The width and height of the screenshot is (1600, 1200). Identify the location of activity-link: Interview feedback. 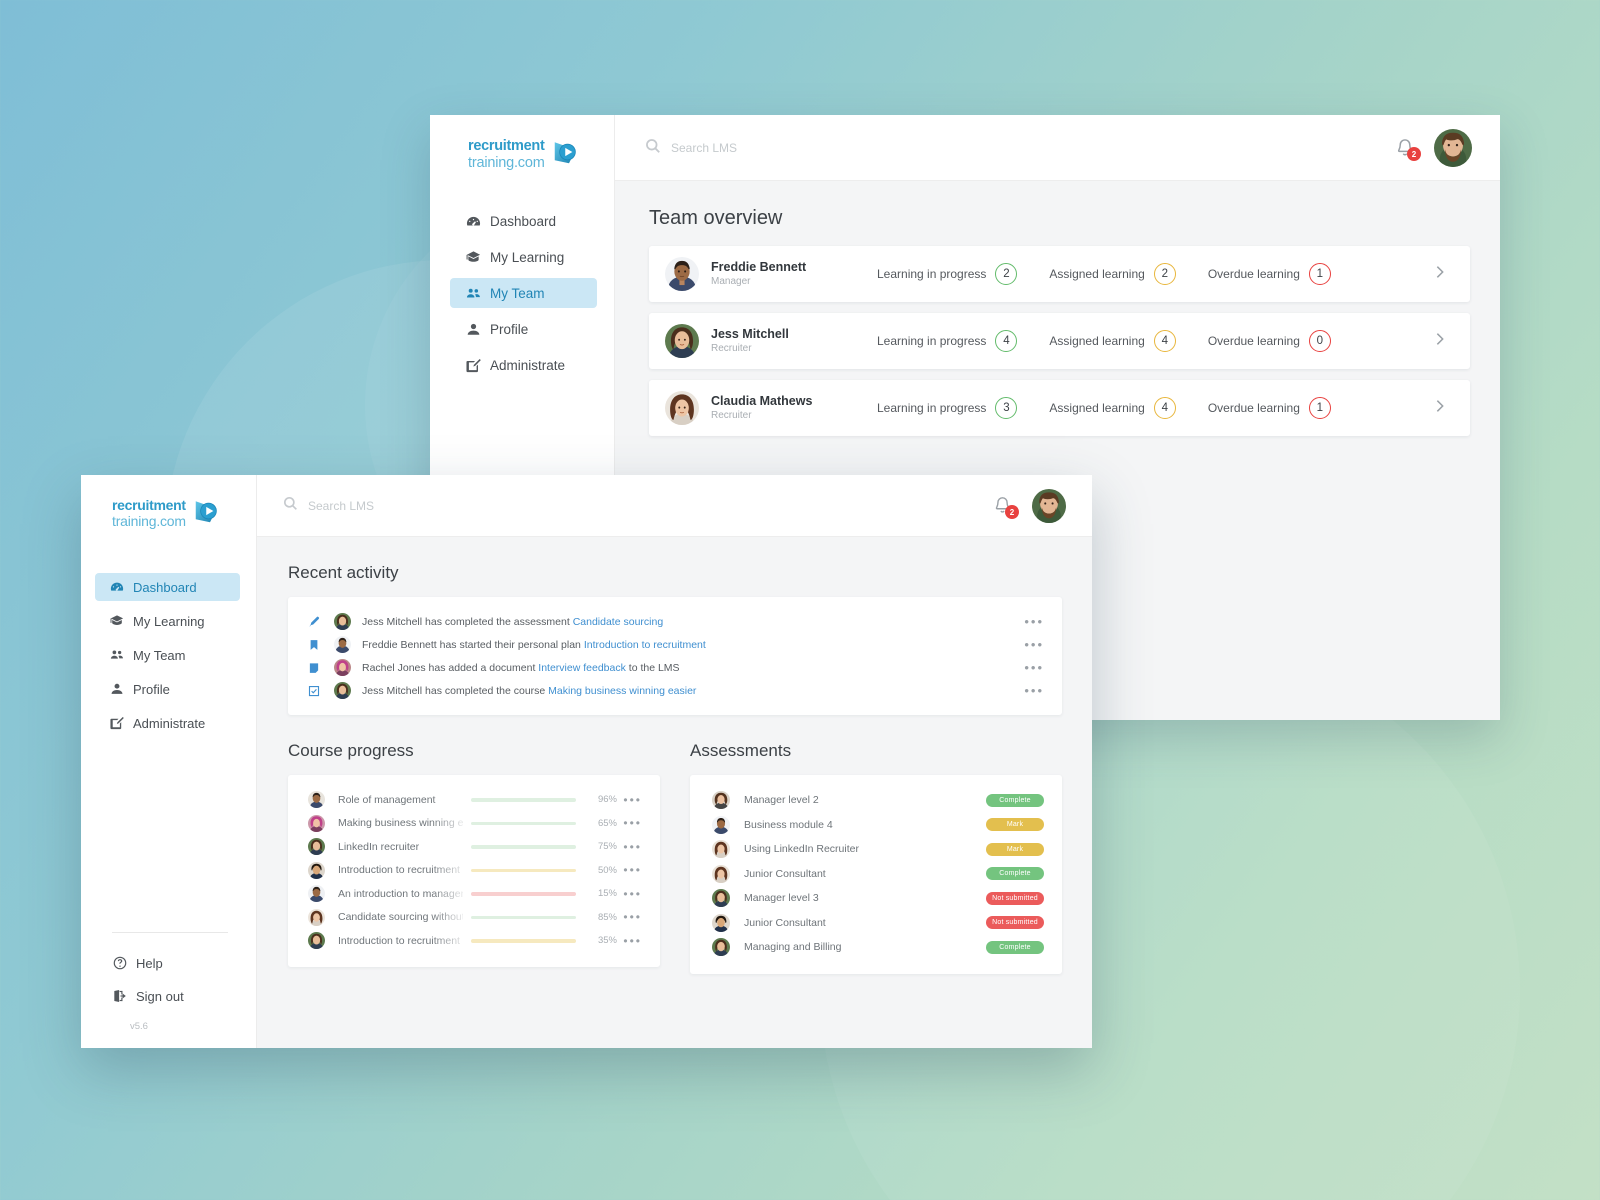
(582, 668).